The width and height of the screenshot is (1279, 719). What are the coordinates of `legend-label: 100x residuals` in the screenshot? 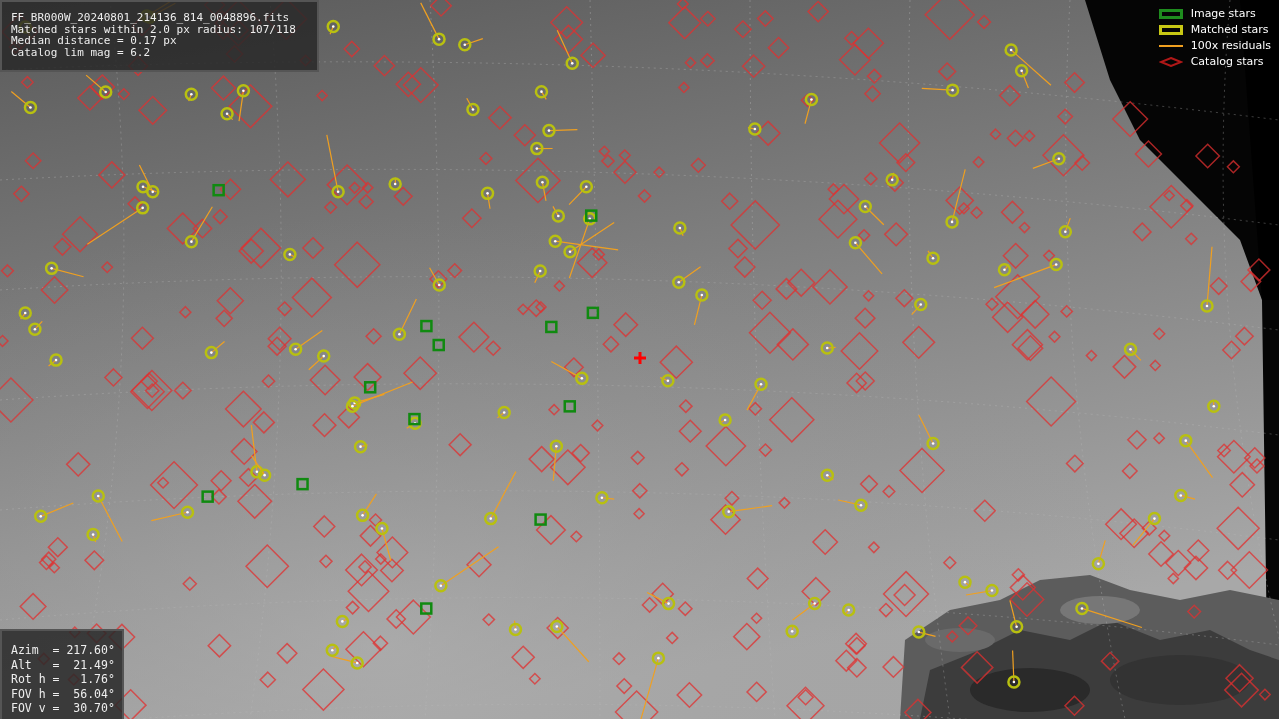 It's located at (1230, 45).